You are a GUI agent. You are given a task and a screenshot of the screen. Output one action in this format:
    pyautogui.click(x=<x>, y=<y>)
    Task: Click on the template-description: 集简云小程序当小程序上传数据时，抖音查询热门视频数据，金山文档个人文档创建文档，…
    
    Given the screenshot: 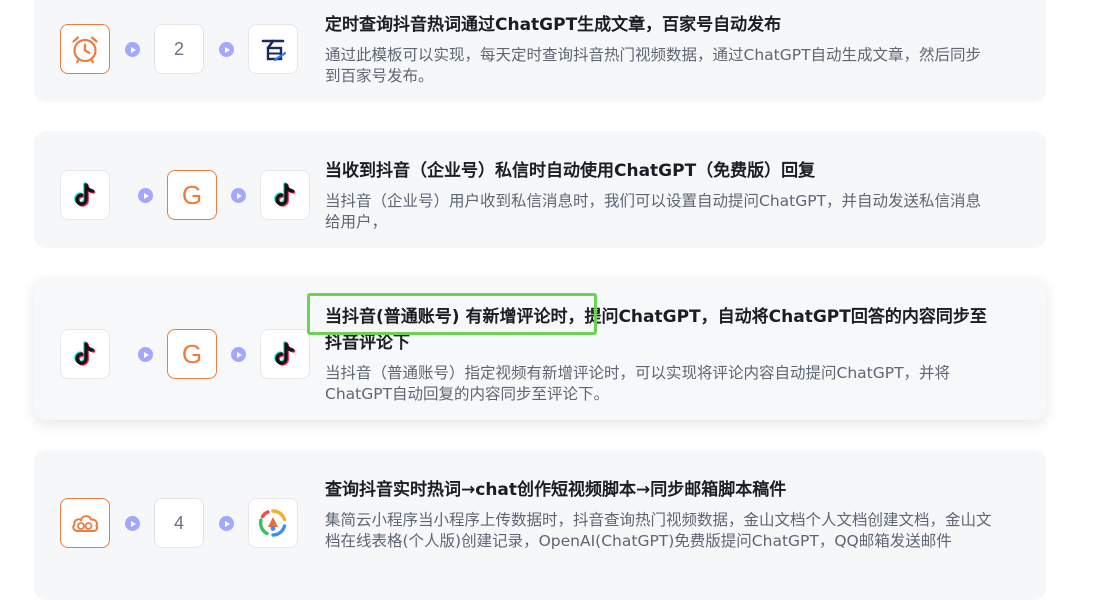 What is the action you would take?
    pyautogui.click(x=658, y=530)
    